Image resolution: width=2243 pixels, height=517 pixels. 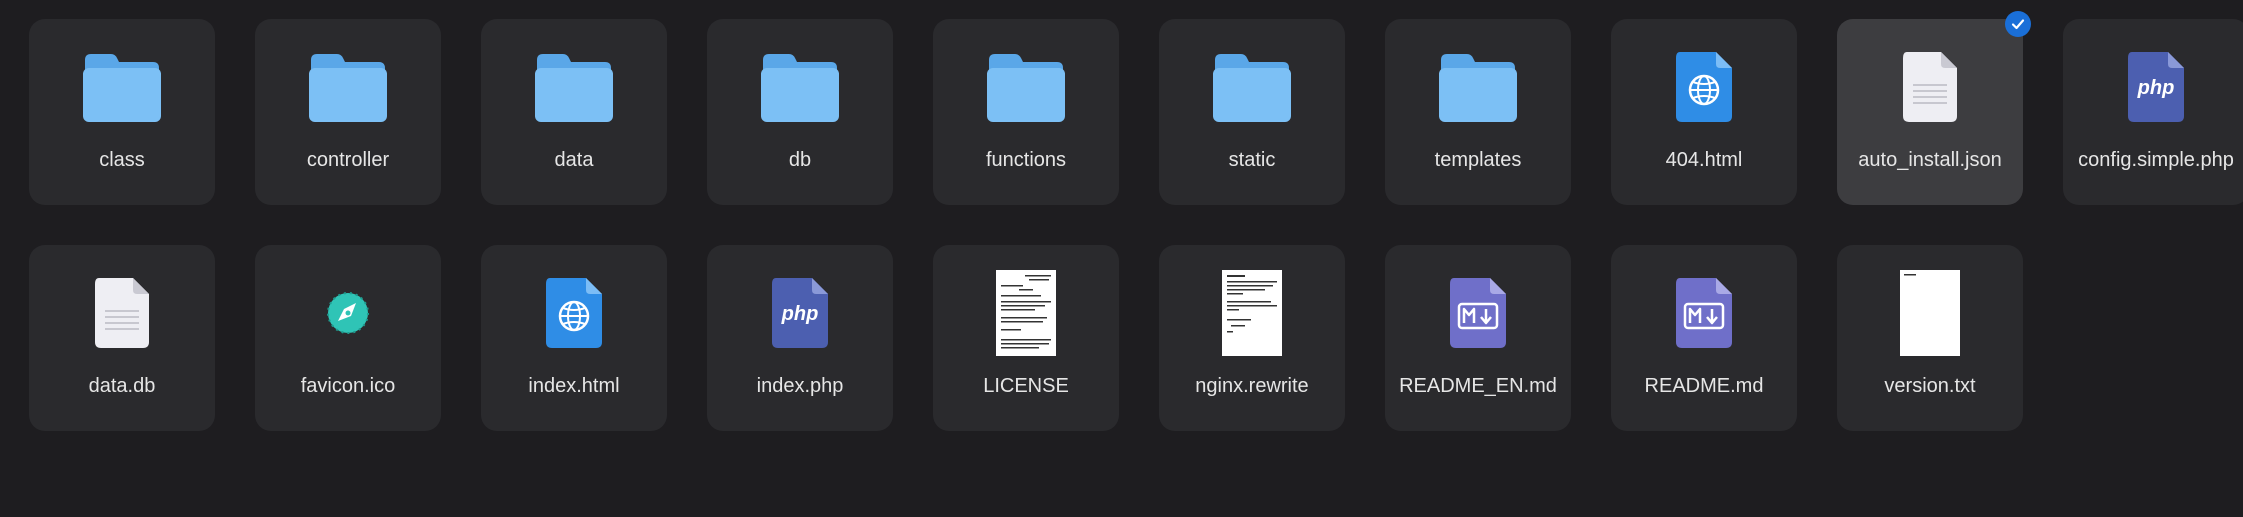 I want to click on file-tile-readme-en-md: README_EN.md, so click(x=1478, y=338).